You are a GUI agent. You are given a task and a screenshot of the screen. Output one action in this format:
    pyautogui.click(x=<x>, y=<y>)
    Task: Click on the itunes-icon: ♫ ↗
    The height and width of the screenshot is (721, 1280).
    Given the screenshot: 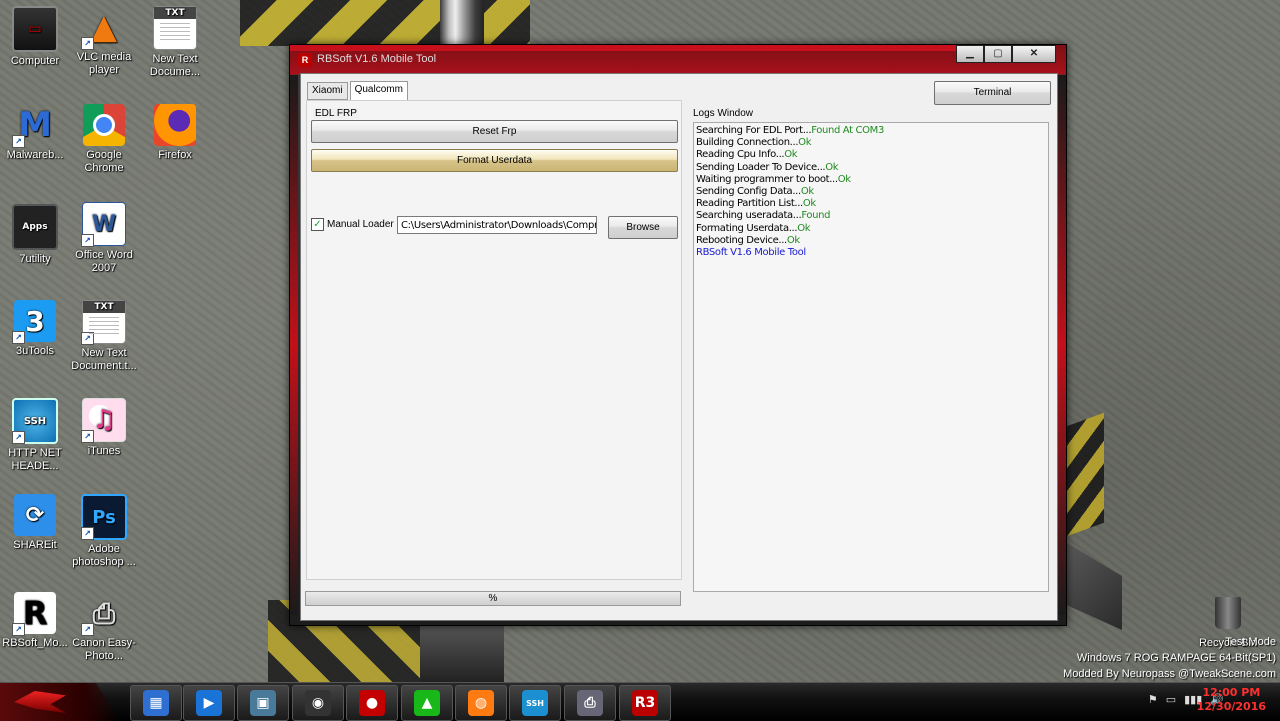 What is the action you would take?
    pyautogui.click(x=103, y=420)
    